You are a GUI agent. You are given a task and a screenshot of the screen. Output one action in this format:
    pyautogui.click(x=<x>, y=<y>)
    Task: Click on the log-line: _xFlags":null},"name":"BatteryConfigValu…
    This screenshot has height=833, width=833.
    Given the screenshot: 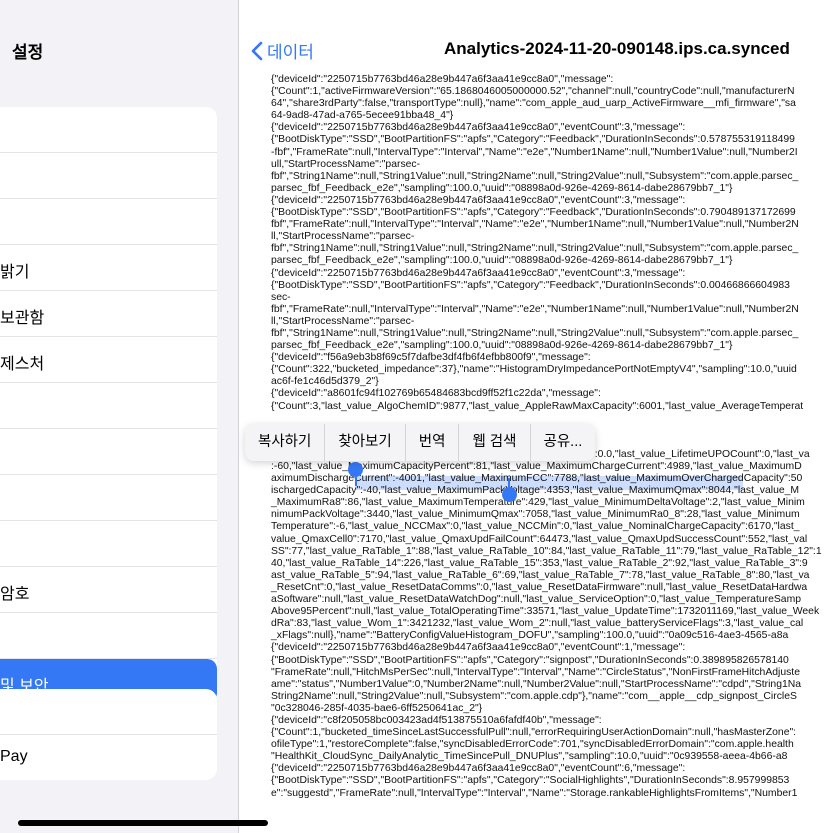 What is the action you would take?
    pyautogui.click(x=530, y=636)
    